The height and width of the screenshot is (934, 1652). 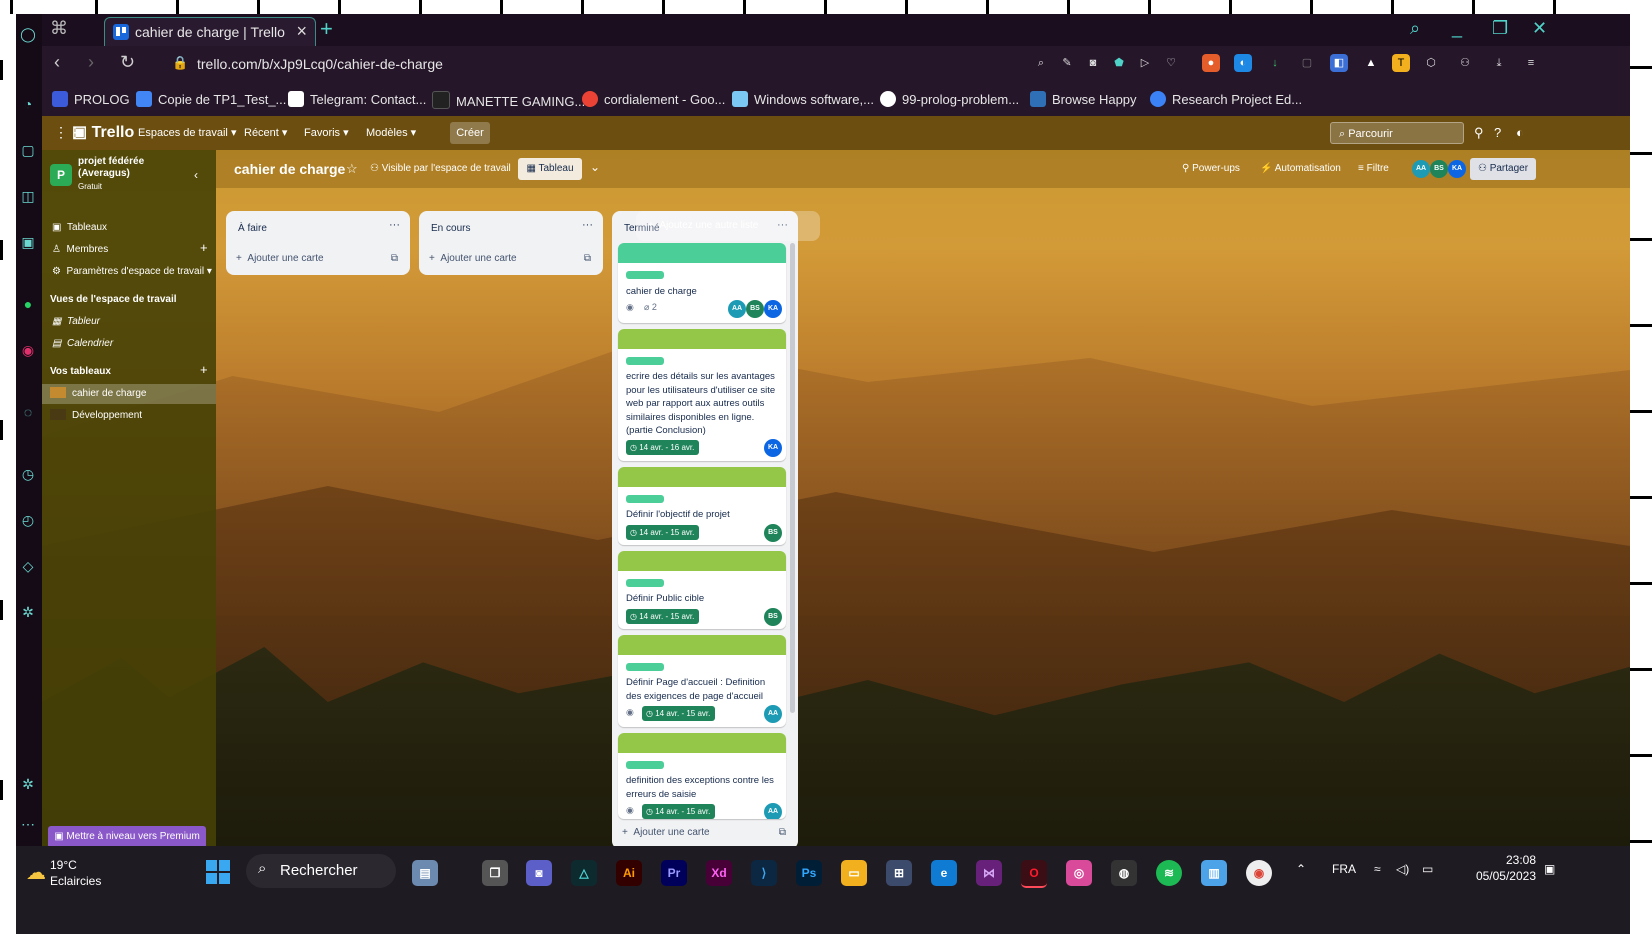 I want to click on taskbar-search: Rechercher, so click(x=321, y=871).